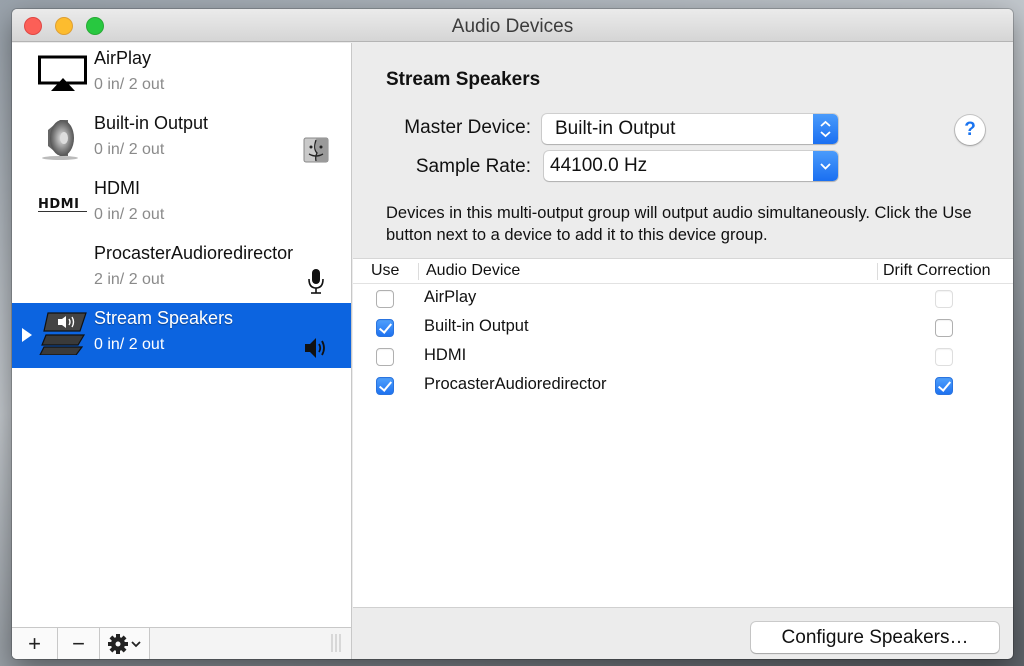 The width and height of the screenshot is (1024, 666). Describe the element at coordinates (27, 335) in the screenshot. I see `disclosure-triangle-icon` at that location.